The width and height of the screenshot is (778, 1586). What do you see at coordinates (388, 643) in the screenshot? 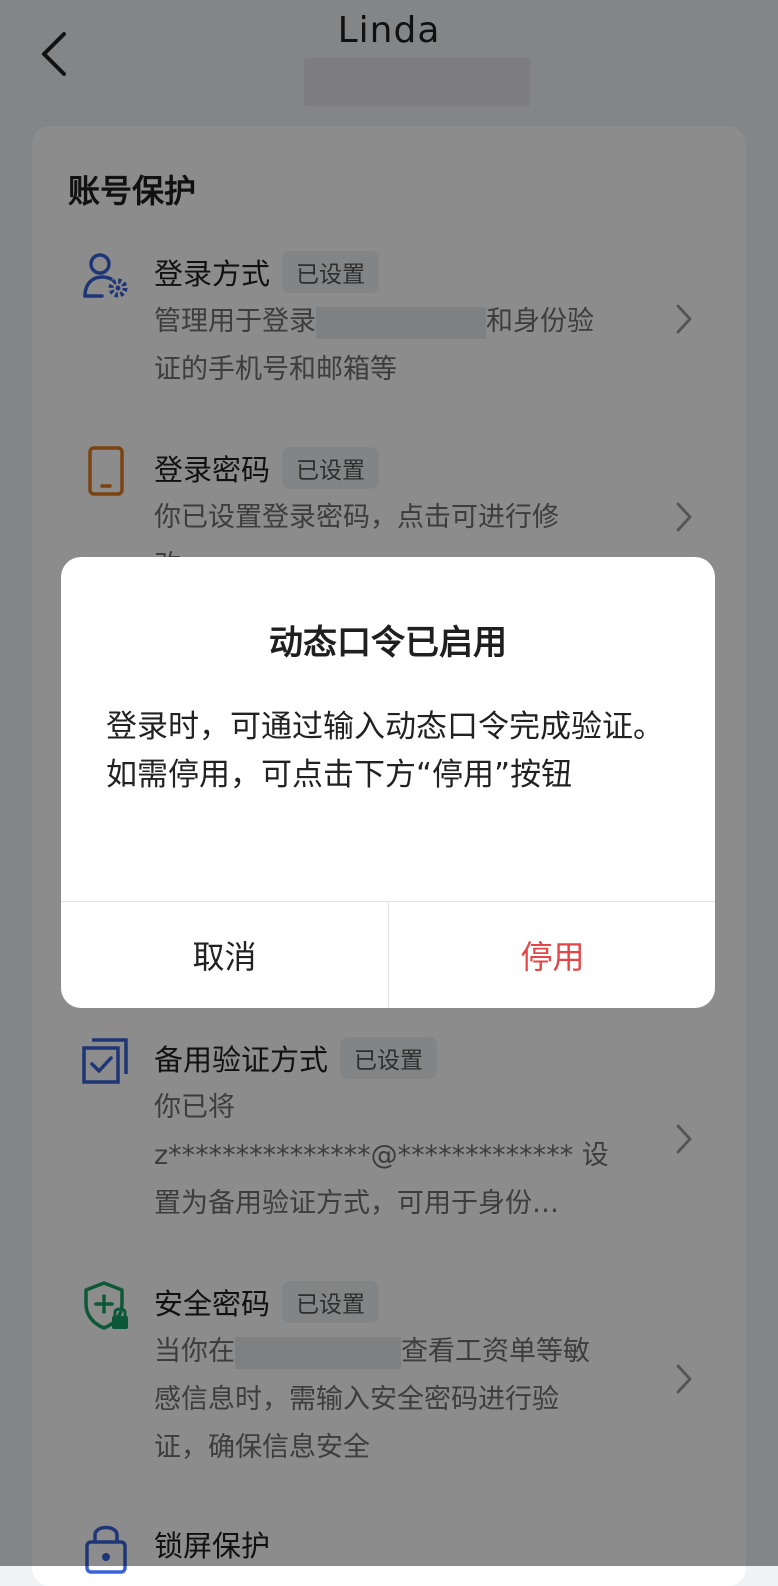
I see `dialog-title: 动态口令已启用` at bounding box center [388, 643].